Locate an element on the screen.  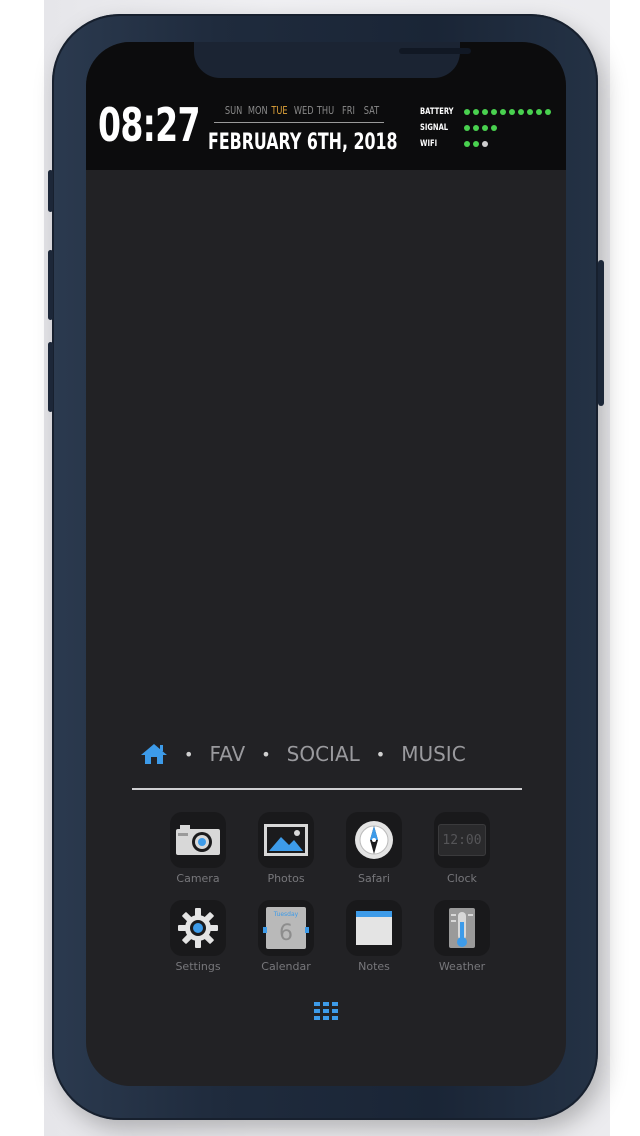
wifi-meter: WIFI is located at coordinates (485, 144).